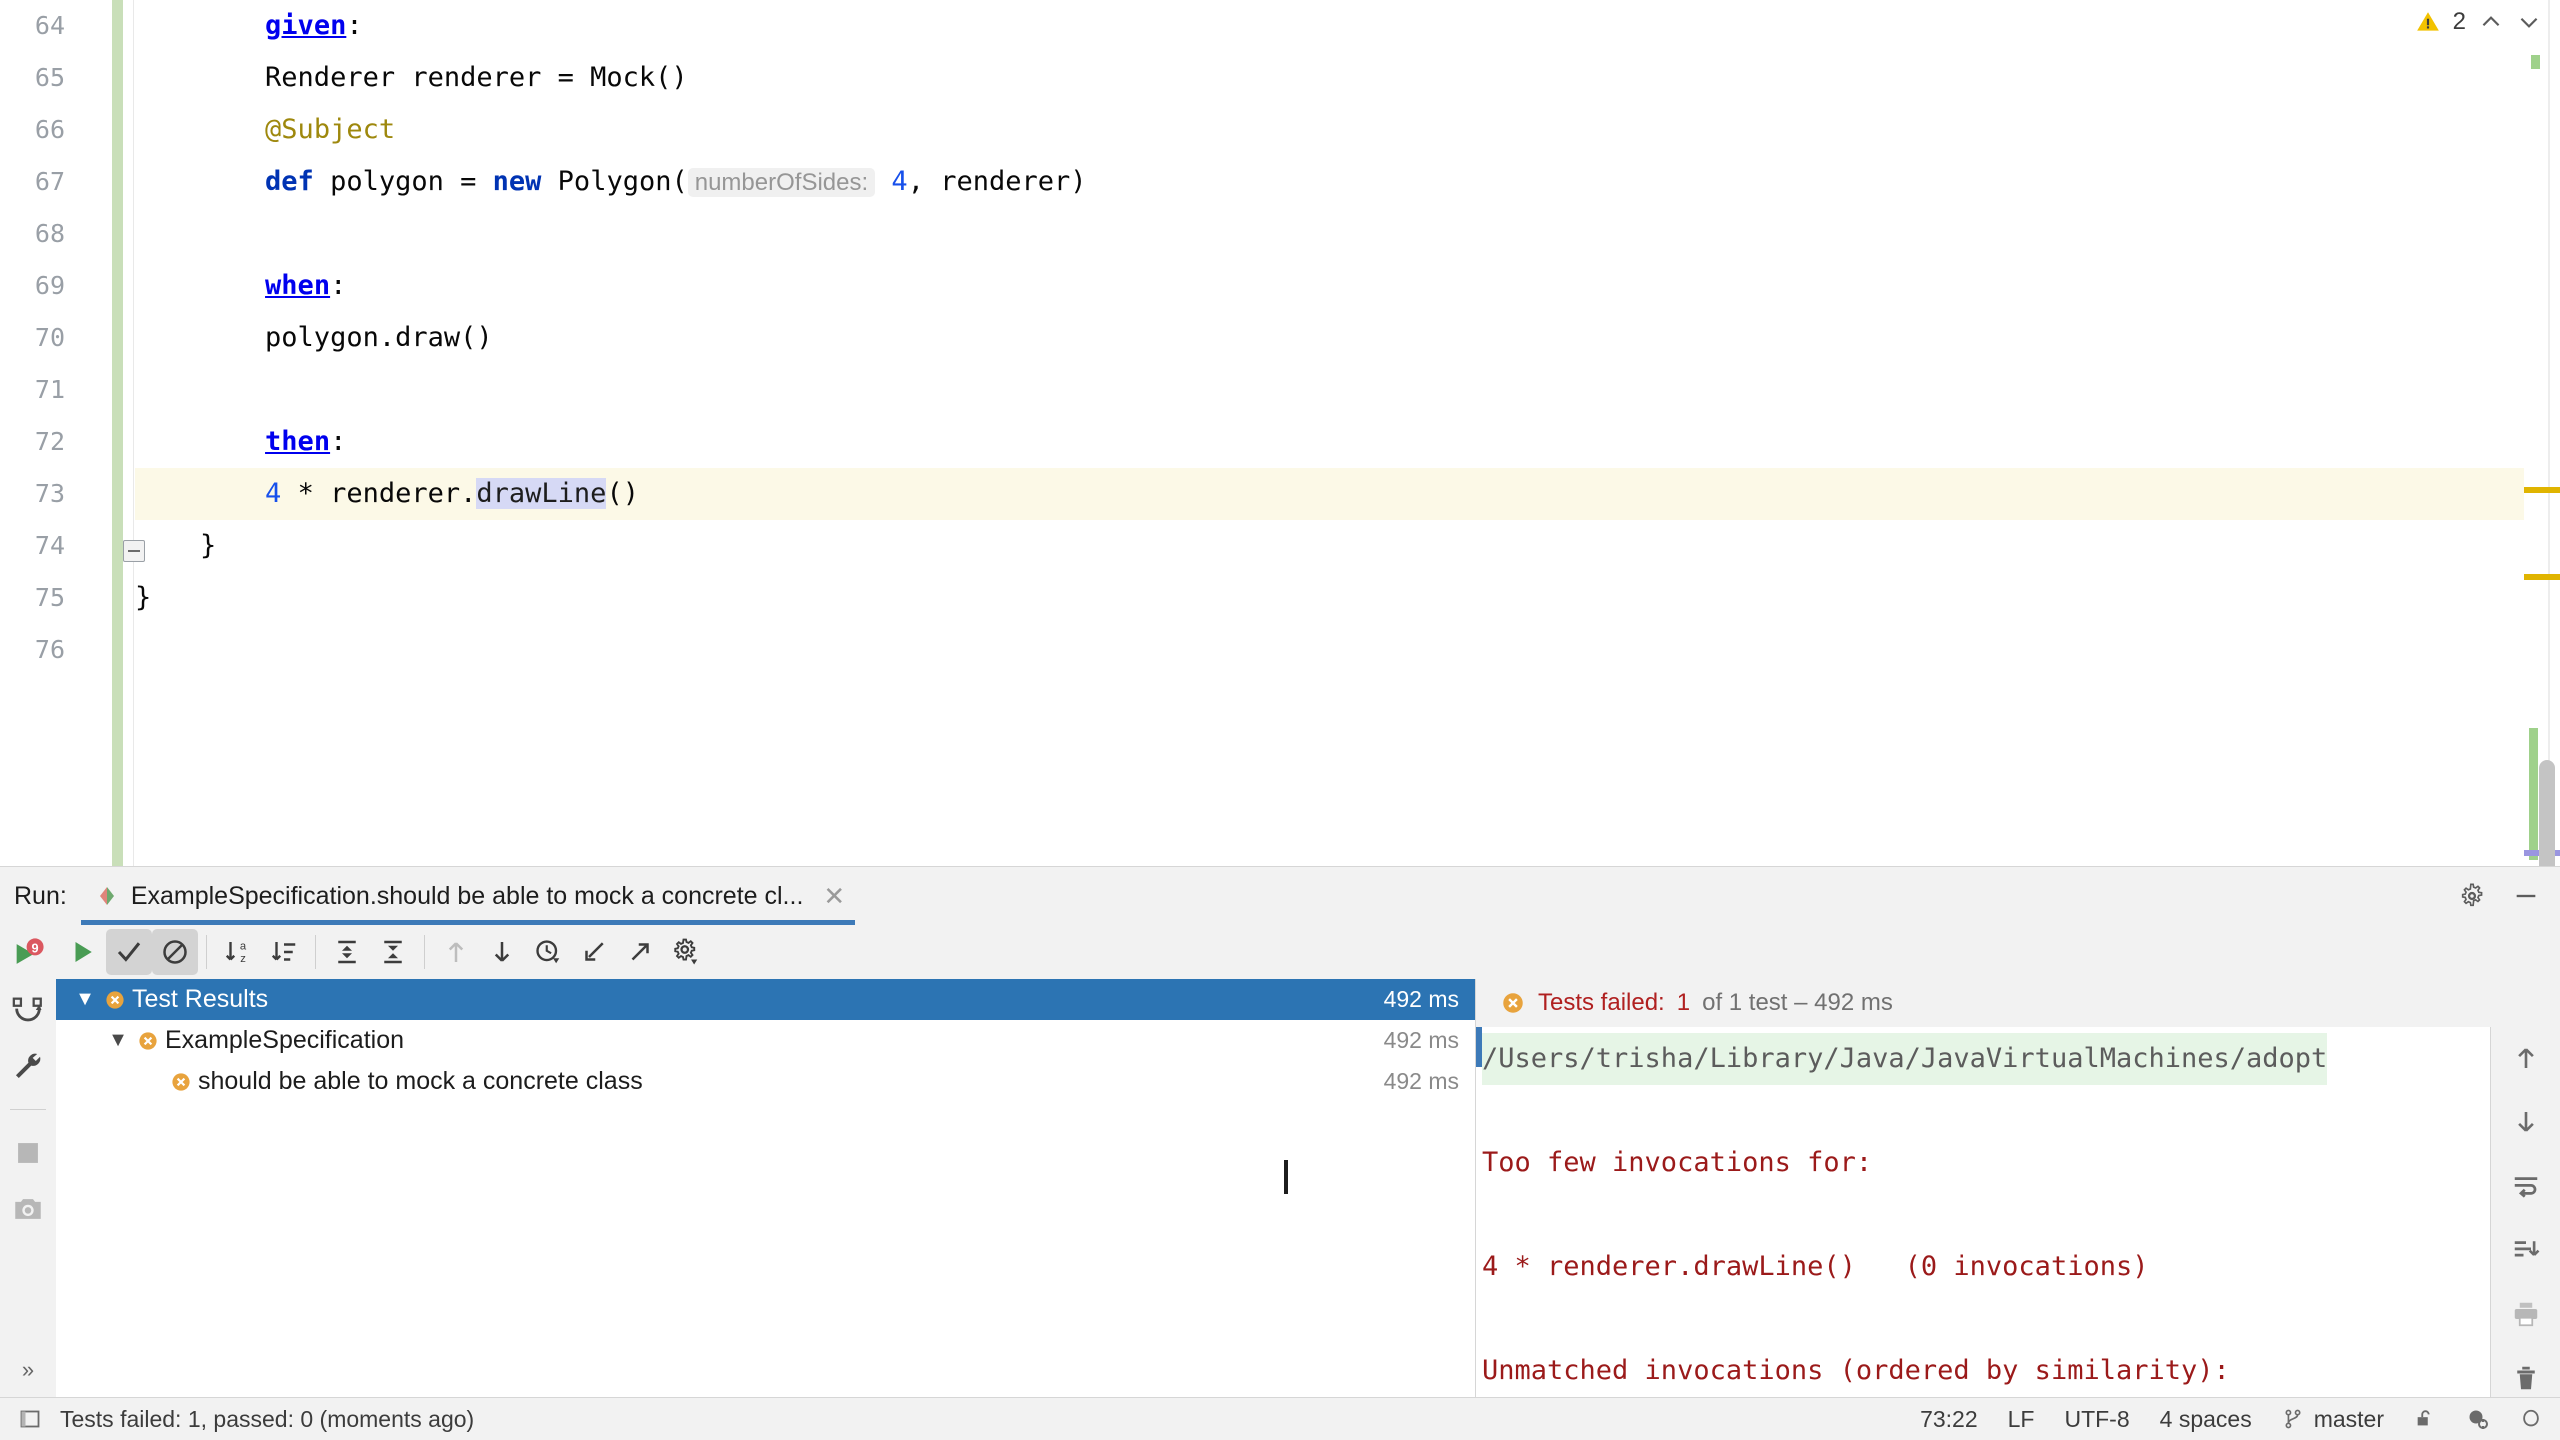  What do you see at coordinates (2542, 433) in the screenshot?
I see `editor-marker-bar` at bounding box center [2542, 433].